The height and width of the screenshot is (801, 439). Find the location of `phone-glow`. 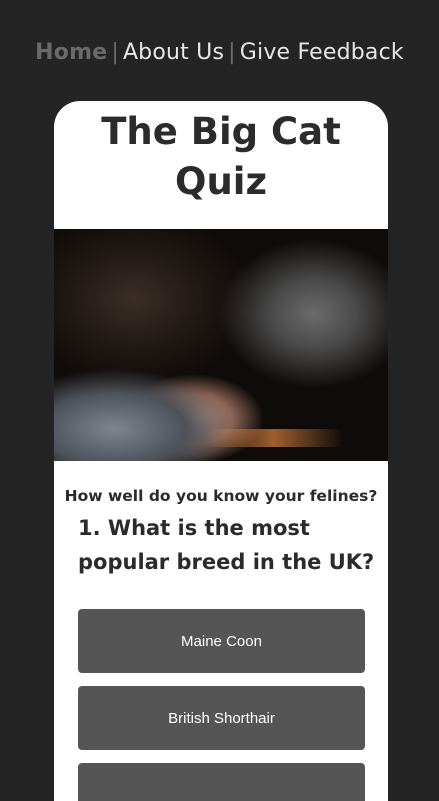

phone-glow is located at coordinates (274, 438).